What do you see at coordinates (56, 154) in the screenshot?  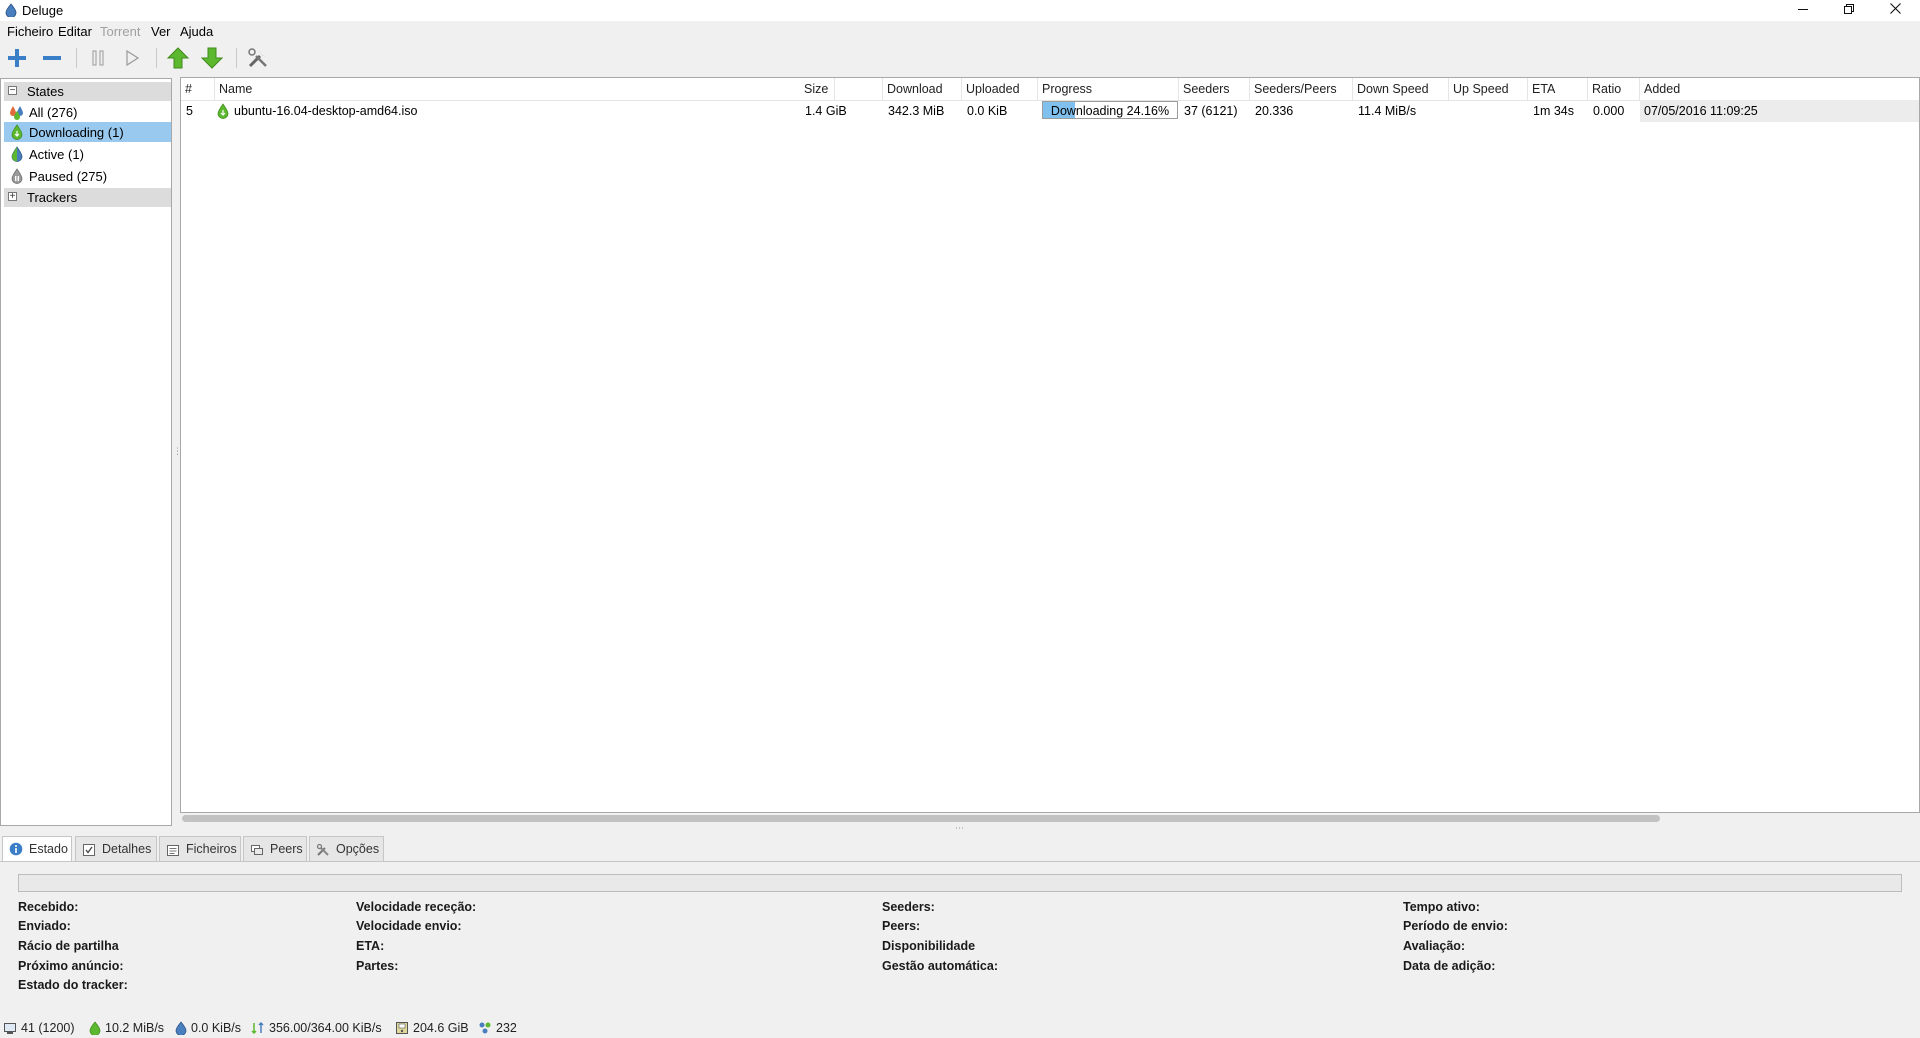 I see `sidebar-item-label: Active (1)` at bounding box center [56, 154].